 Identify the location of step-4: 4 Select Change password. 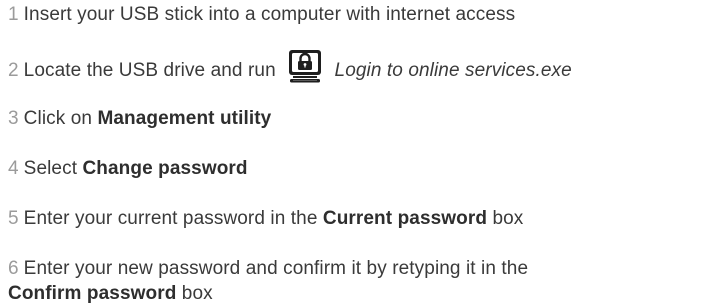
(128, 168).